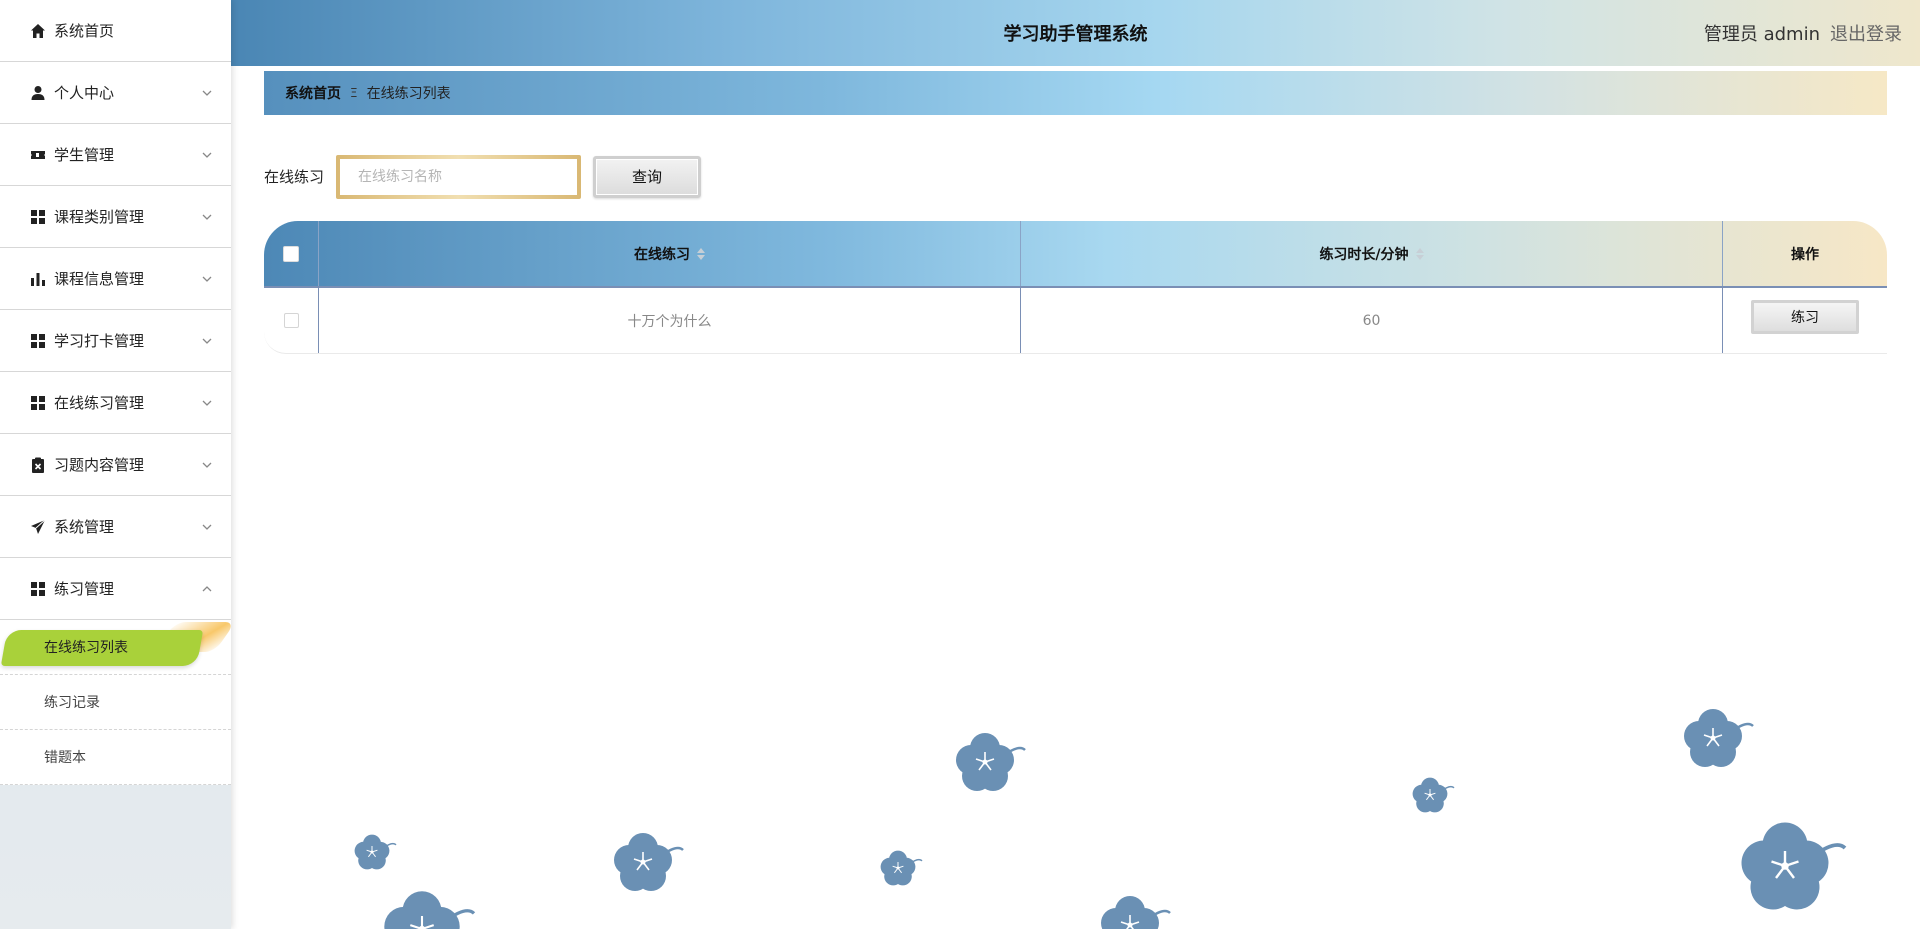 The width and height of the screenshot is (1920, 929). I want to click on search-input-frame, so click(459, 176).